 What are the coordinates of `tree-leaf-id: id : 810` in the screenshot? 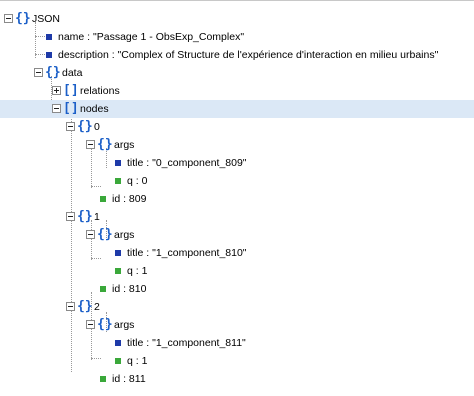 It's located at (237, 289).